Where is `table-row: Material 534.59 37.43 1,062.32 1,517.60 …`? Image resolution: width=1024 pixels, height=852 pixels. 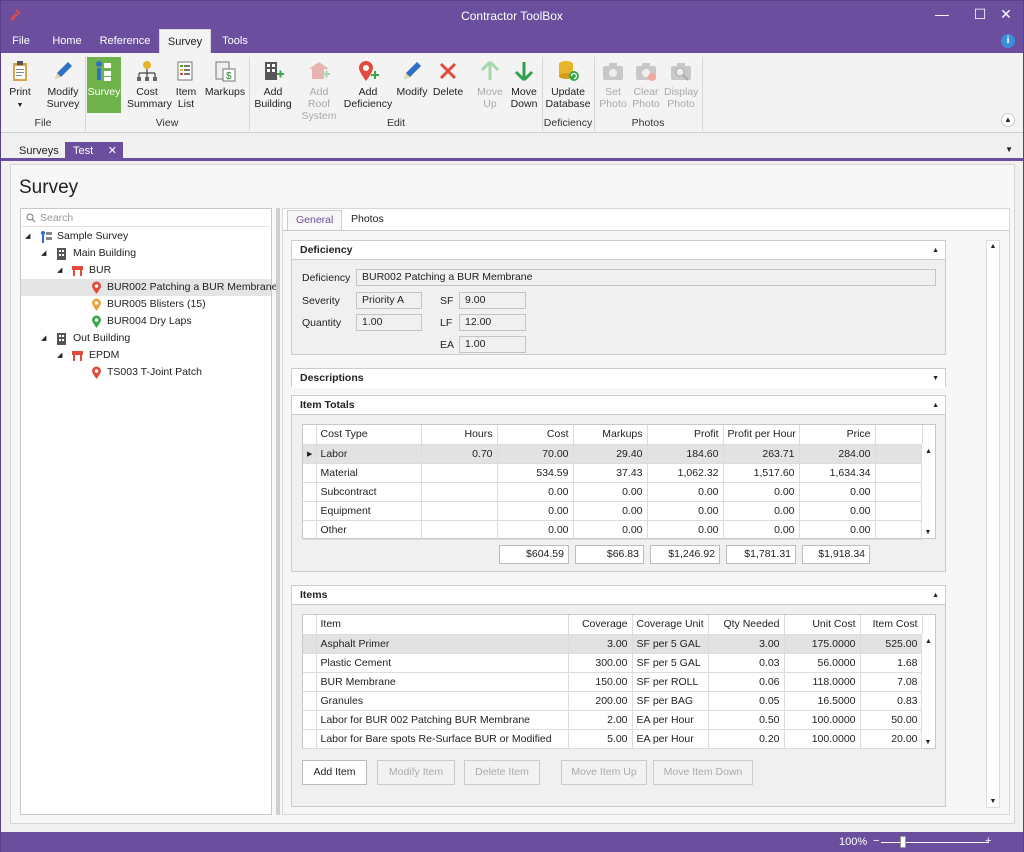 table-row: Material 534.59 37.43 1,062.32 1,517.60 … is located at coordinates (613, 473).